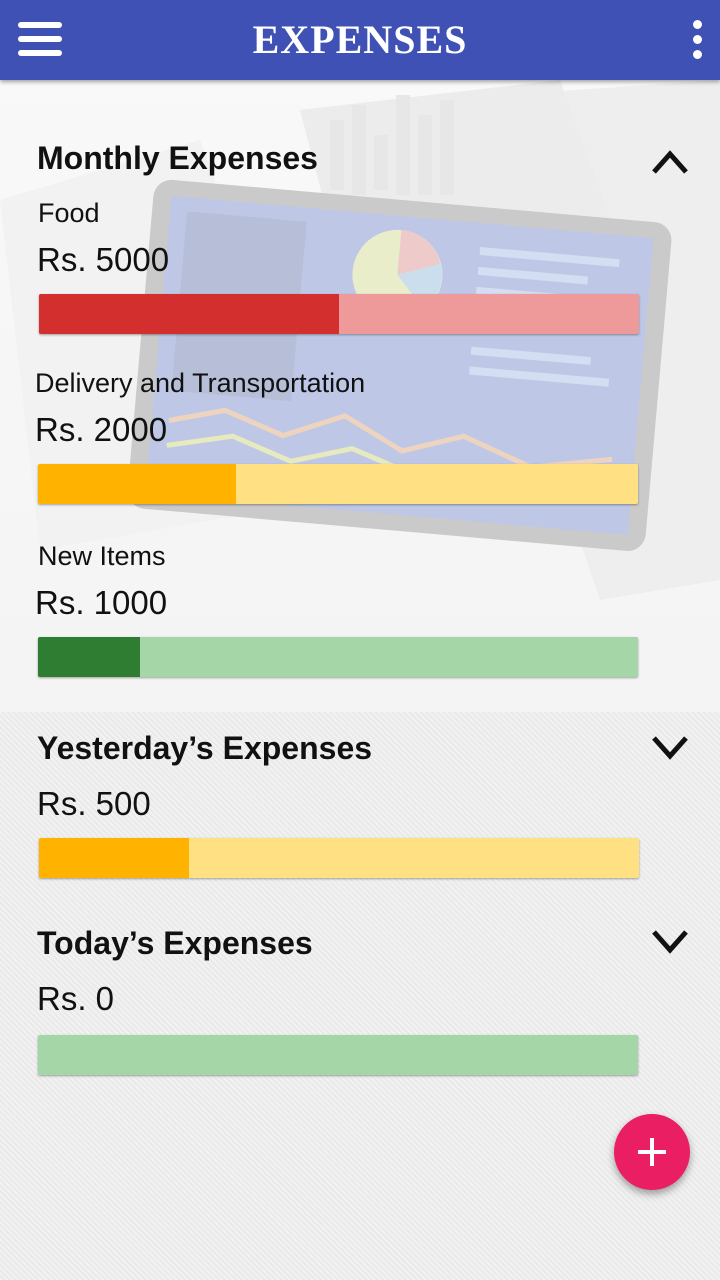 This screenshot has height=1280, width=720. What do you see at coordinates (177, 158) in the screenshot?
I see `monthly-expenses-title: Monthly Expenses` at bounding box center [177, 158].